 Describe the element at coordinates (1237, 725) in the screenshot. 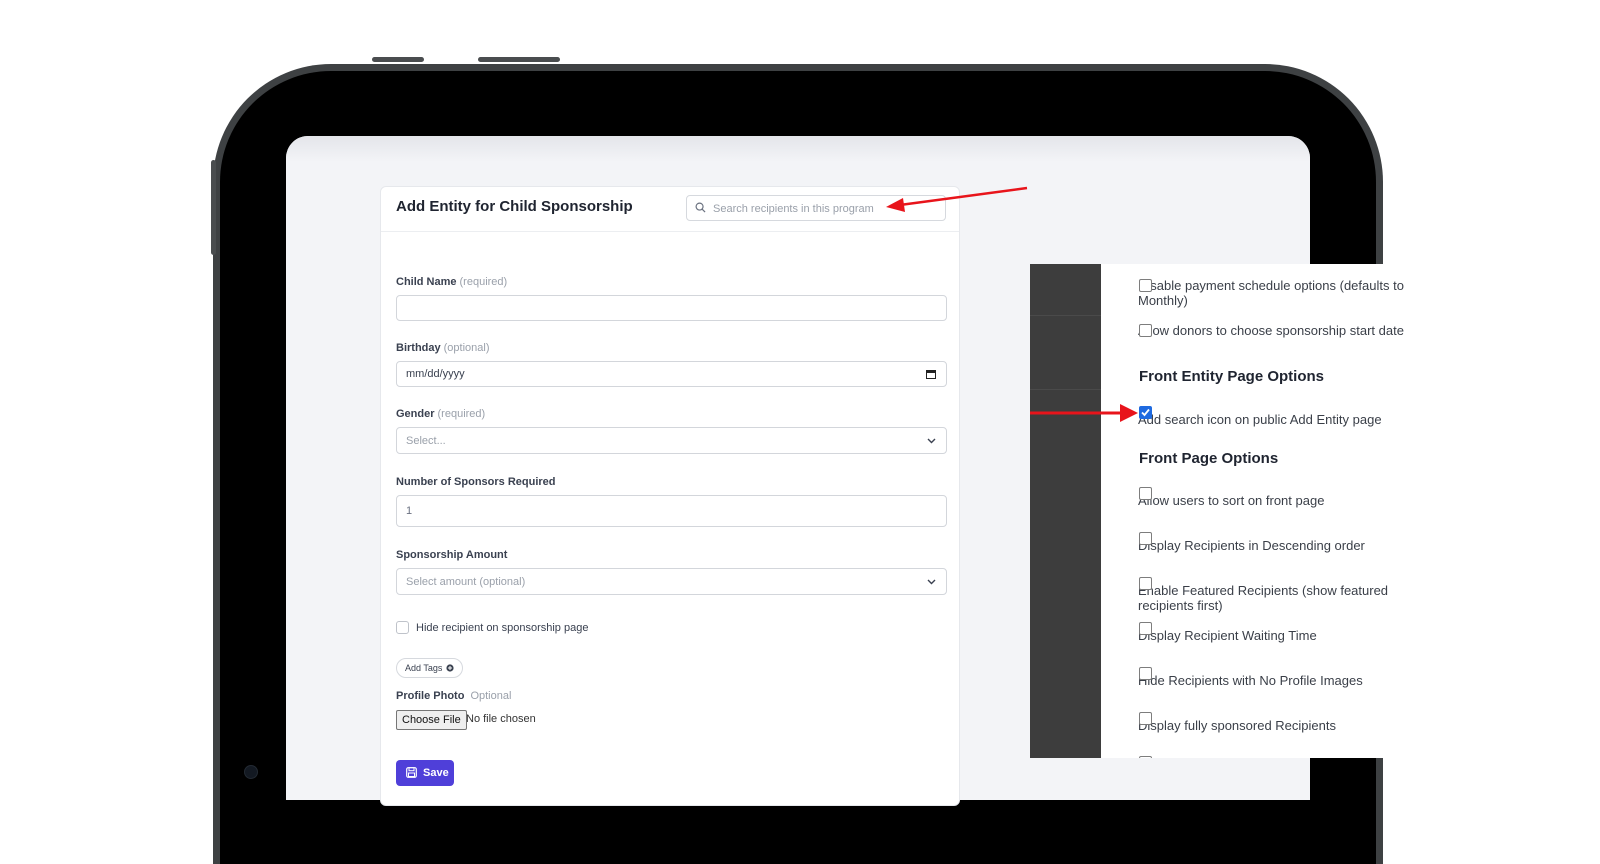

I see `fully-sponsored-option-label: Display fully sponsored Recipients` at that location.